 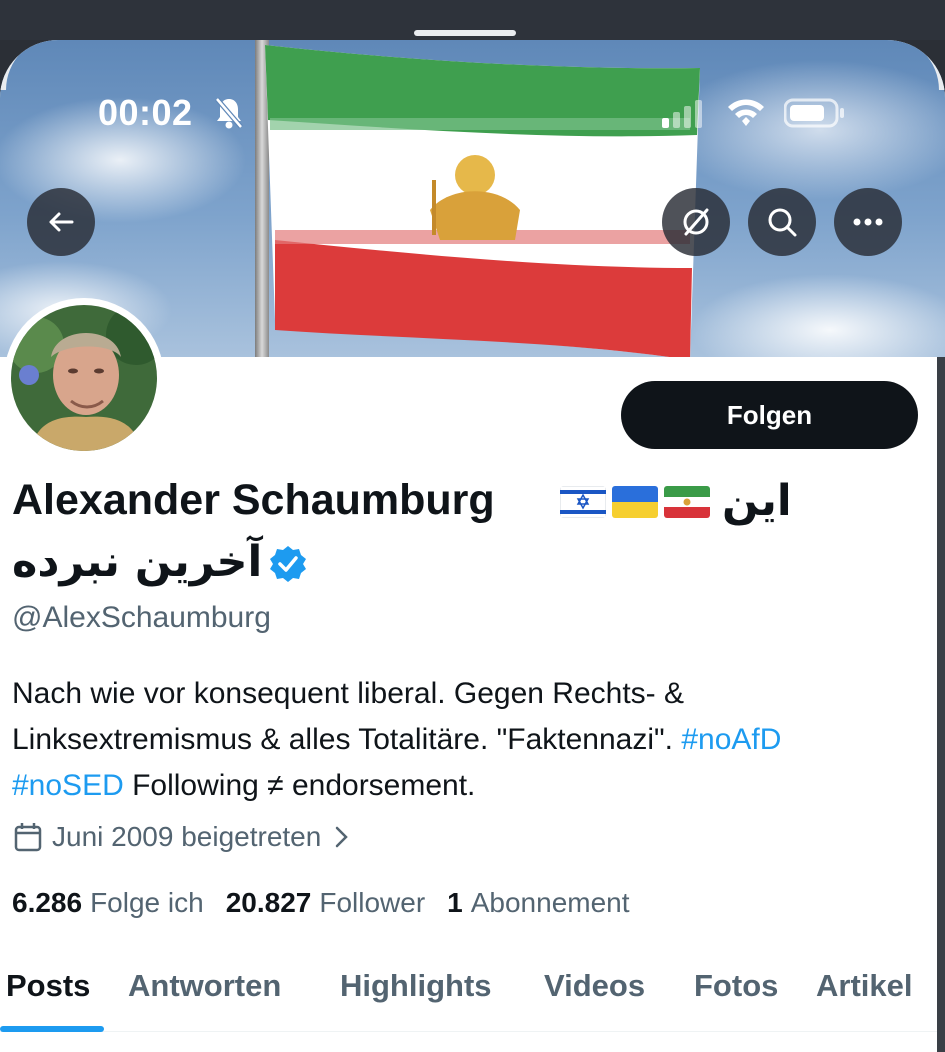 What do you see at coordinates (550, 902) in the screenshot?
I see `subscriptions-label: Abonnement` at bounding box center [550, 902].